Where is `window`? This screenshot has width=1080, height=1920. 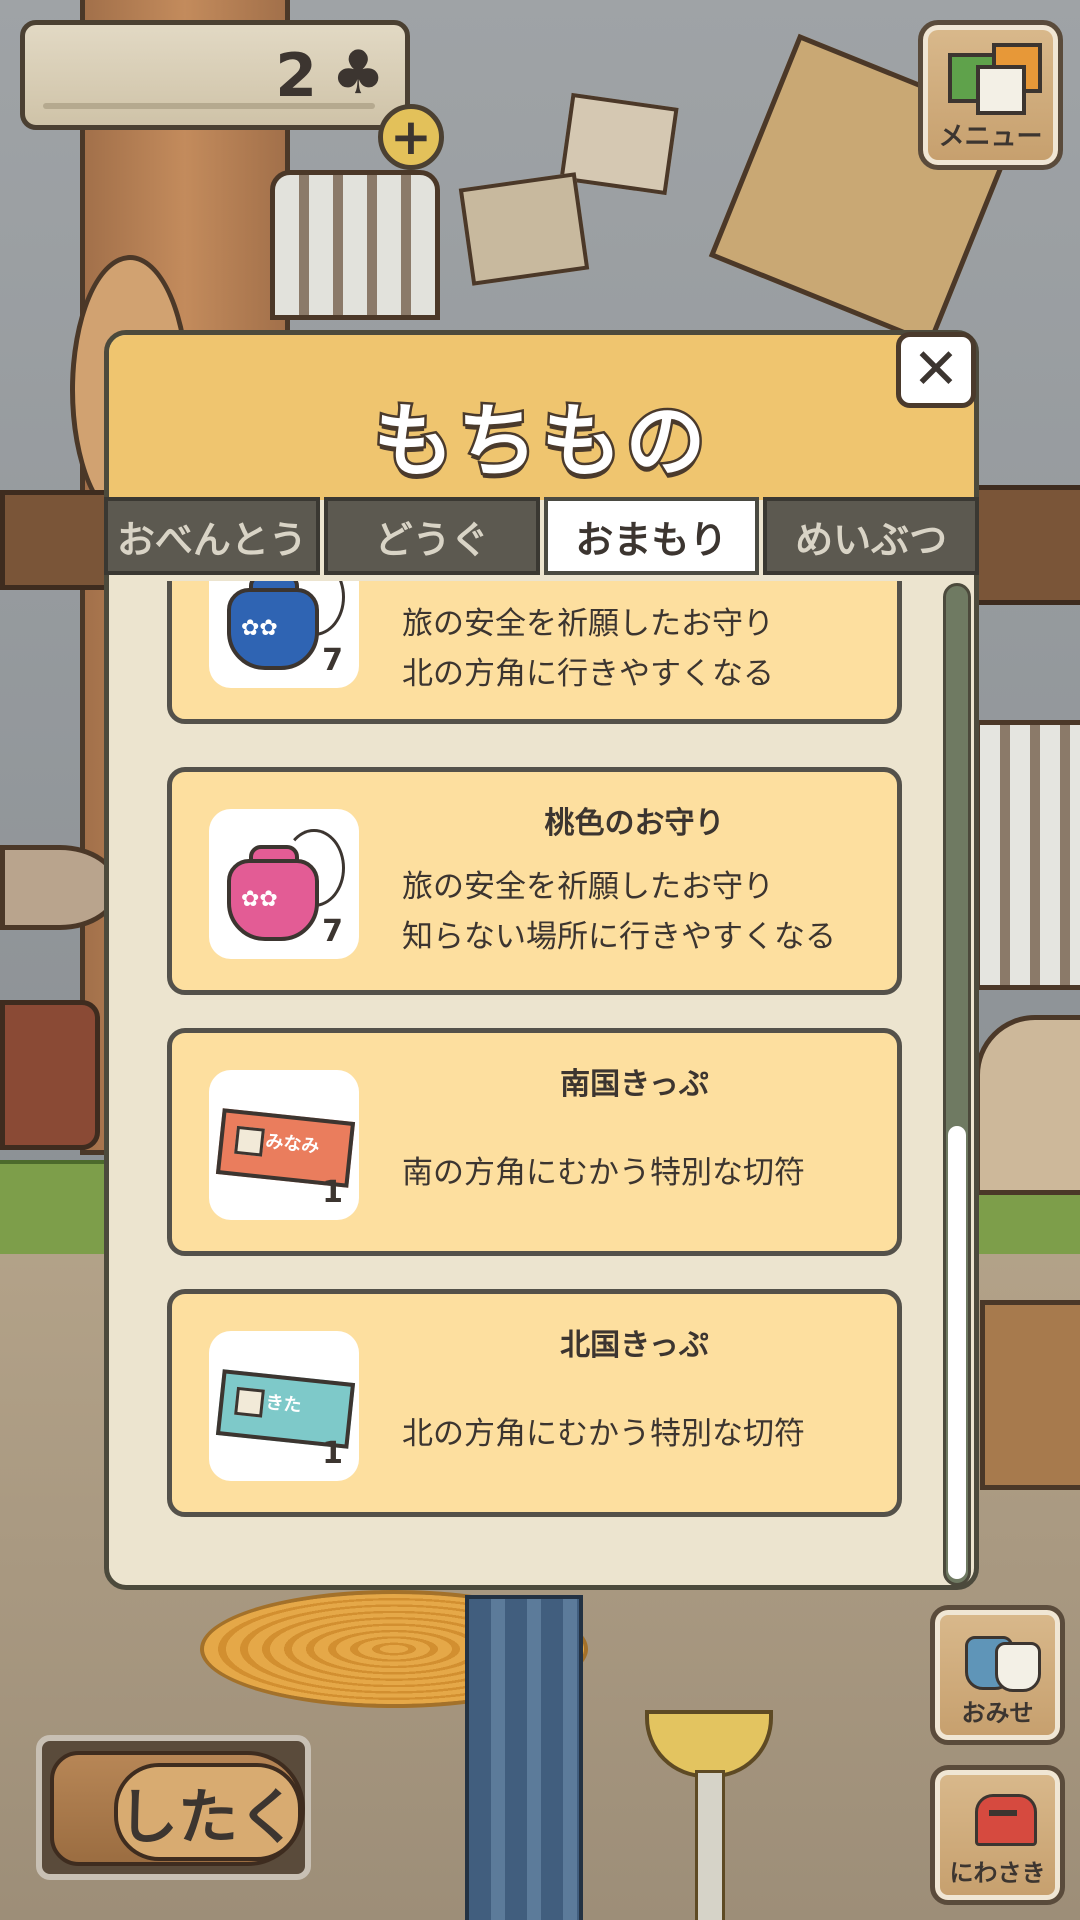
window is located at coordinates (355, 245).